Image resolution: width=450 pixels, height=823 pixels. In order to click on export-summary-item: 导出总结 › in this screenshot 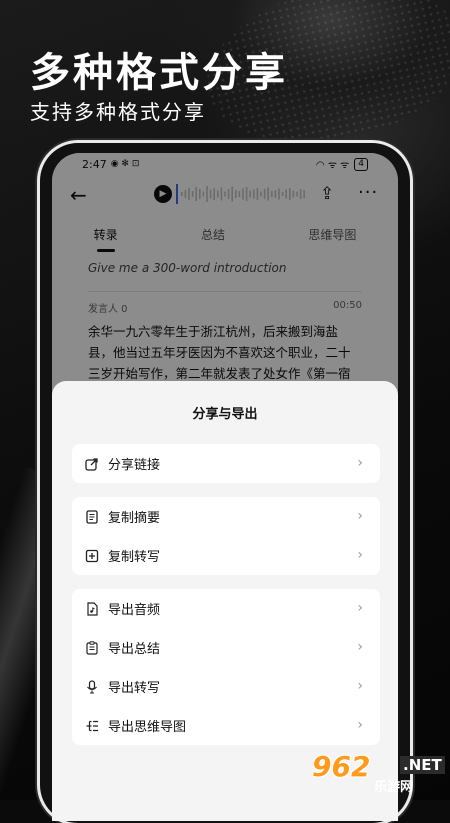, I will do `click(226, 647)`.